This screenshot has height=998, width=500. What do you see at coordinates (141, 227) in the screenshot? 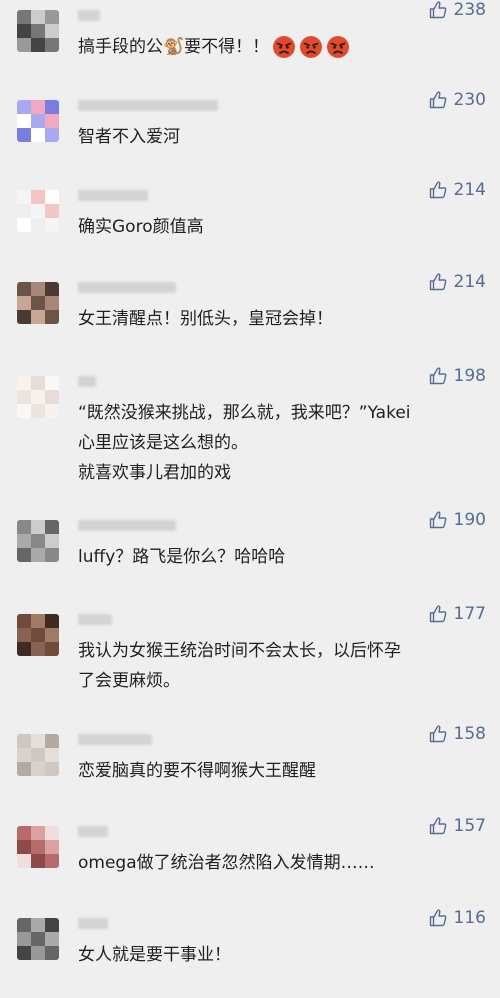
I see `comment-text: 确实Goro颜值高` at bounding box center [141, 227].